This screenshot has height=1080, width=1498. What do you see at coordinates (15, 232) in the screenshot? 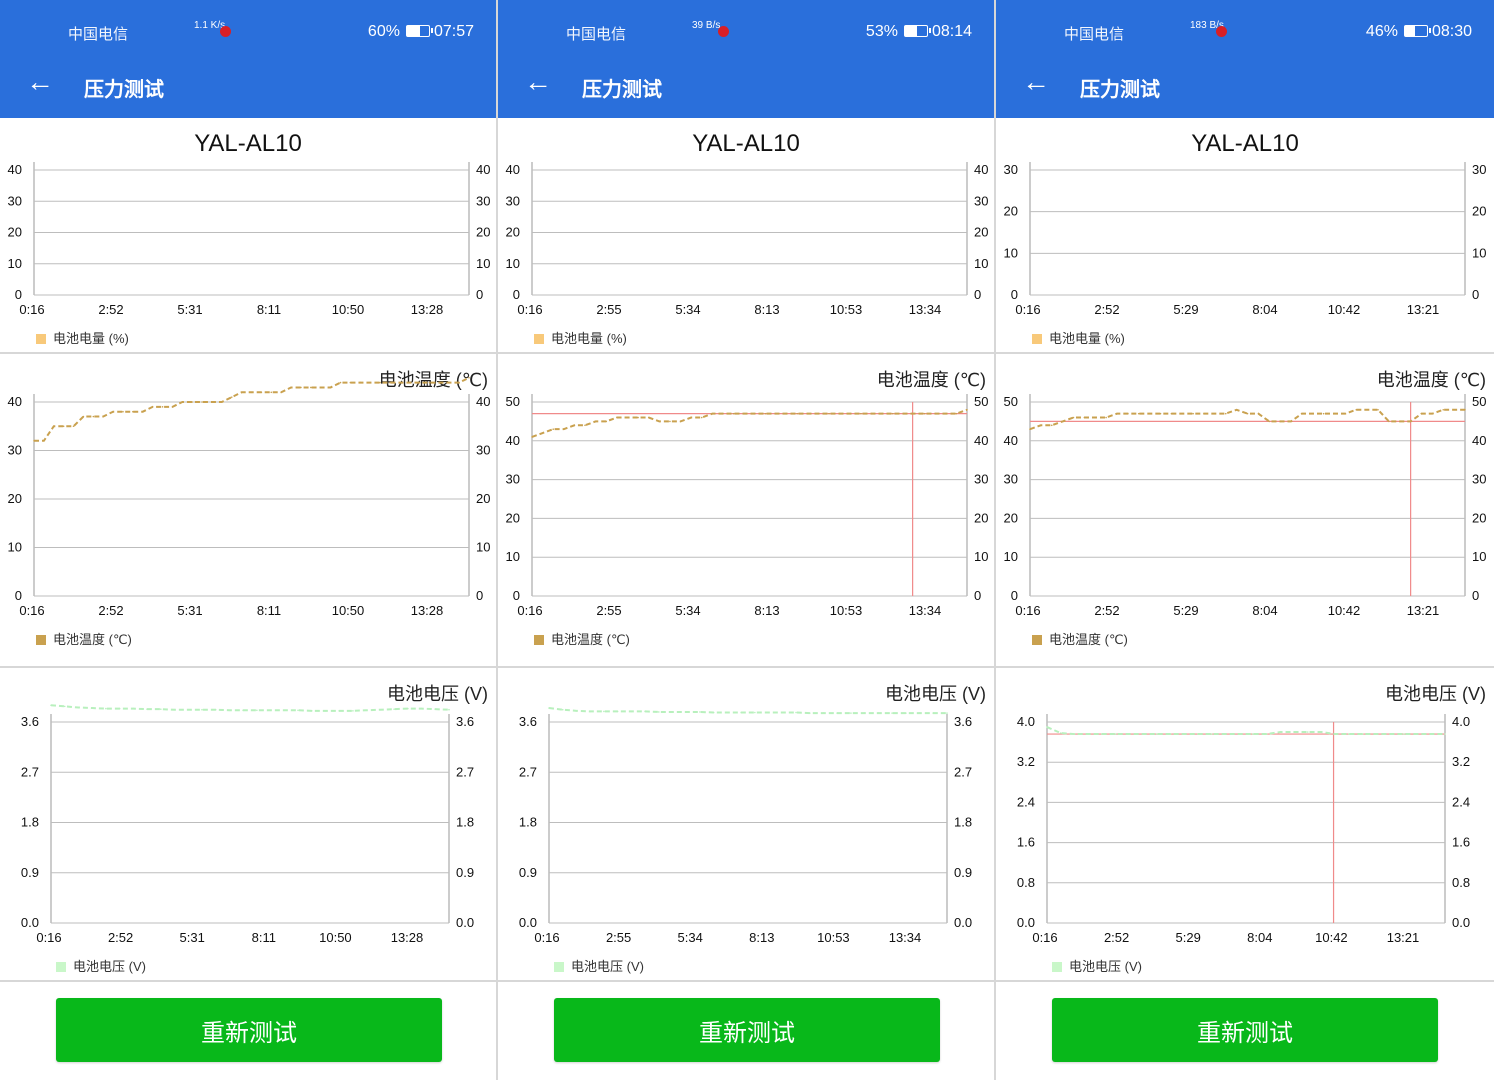
I see `left-tick-label: 20` at bounding box center [15, 232].